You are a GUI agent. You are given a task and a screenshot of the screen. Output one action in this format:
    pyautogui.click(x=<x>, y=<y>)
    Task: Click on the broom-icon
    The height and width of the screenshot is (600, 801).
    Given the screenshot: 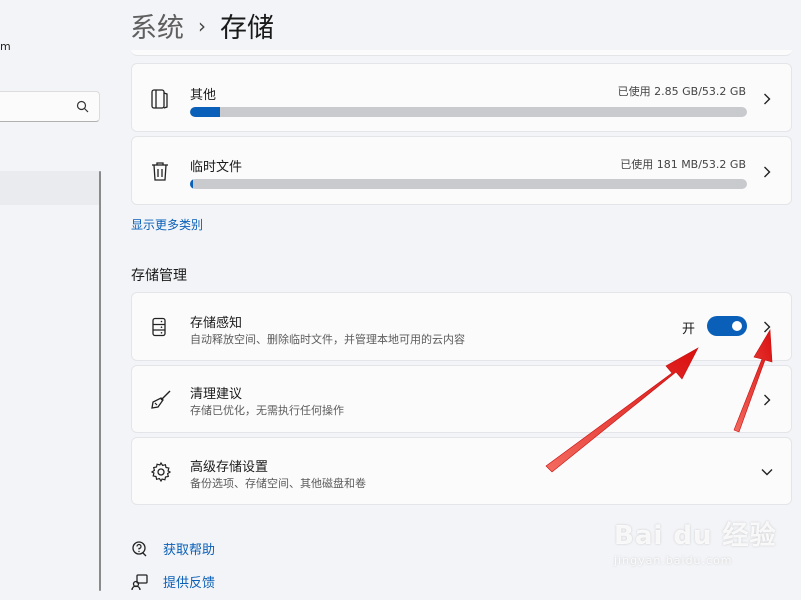 What is the action you would take?
    pyautogui.click(x=161, y=399)
    